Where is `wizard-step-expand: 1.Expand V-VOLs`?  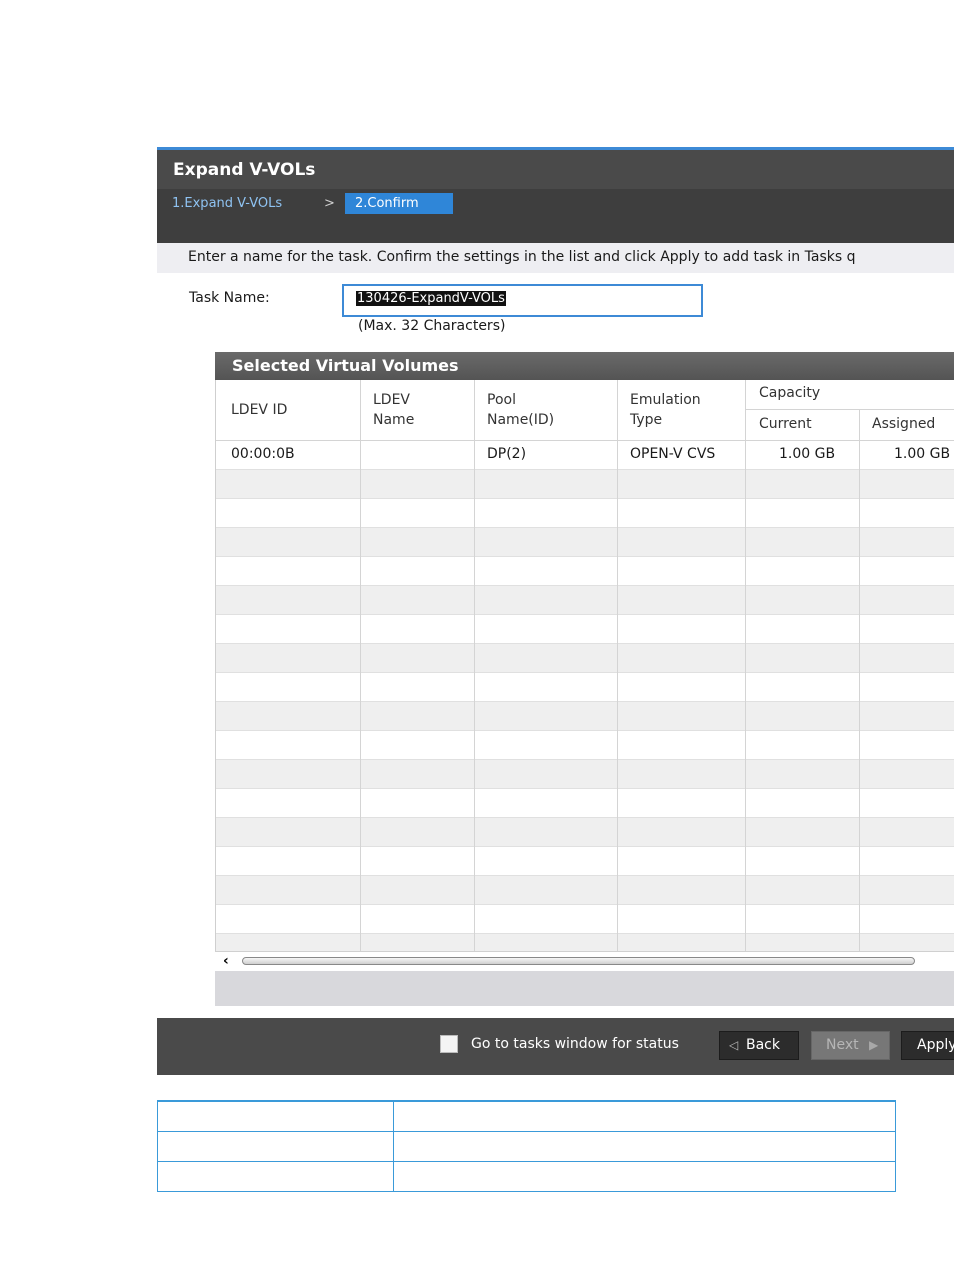
wizard-step-expand: 1.Expand V-VOLs is located at coordinates (227, 203).